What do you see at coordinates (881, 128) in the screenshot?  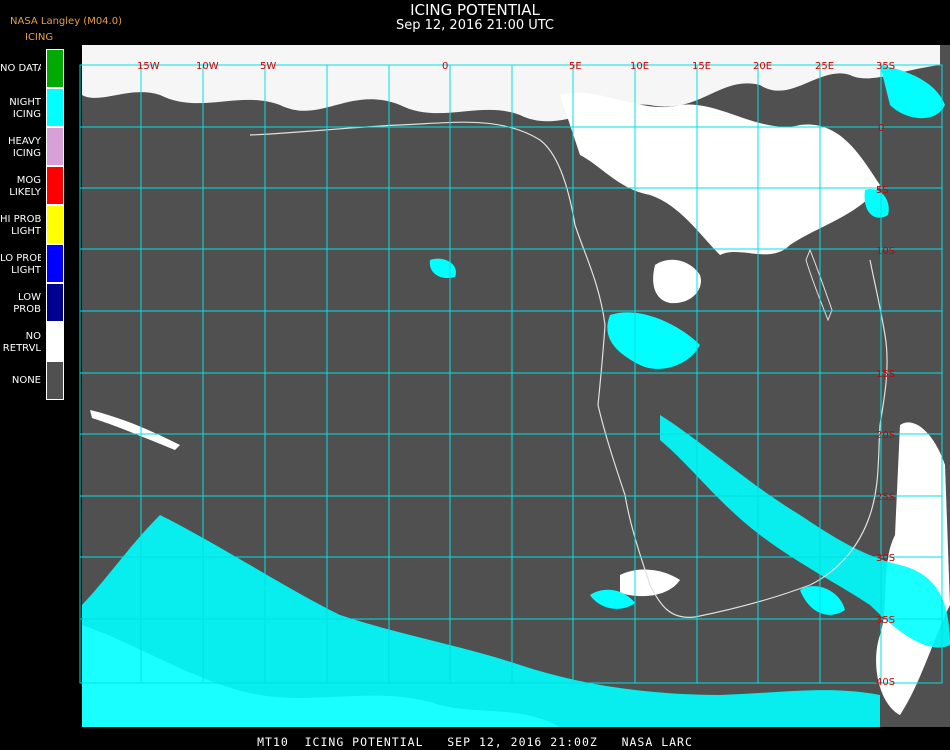 I see `lat-label-0: 0` at bounding box center [881, 128].